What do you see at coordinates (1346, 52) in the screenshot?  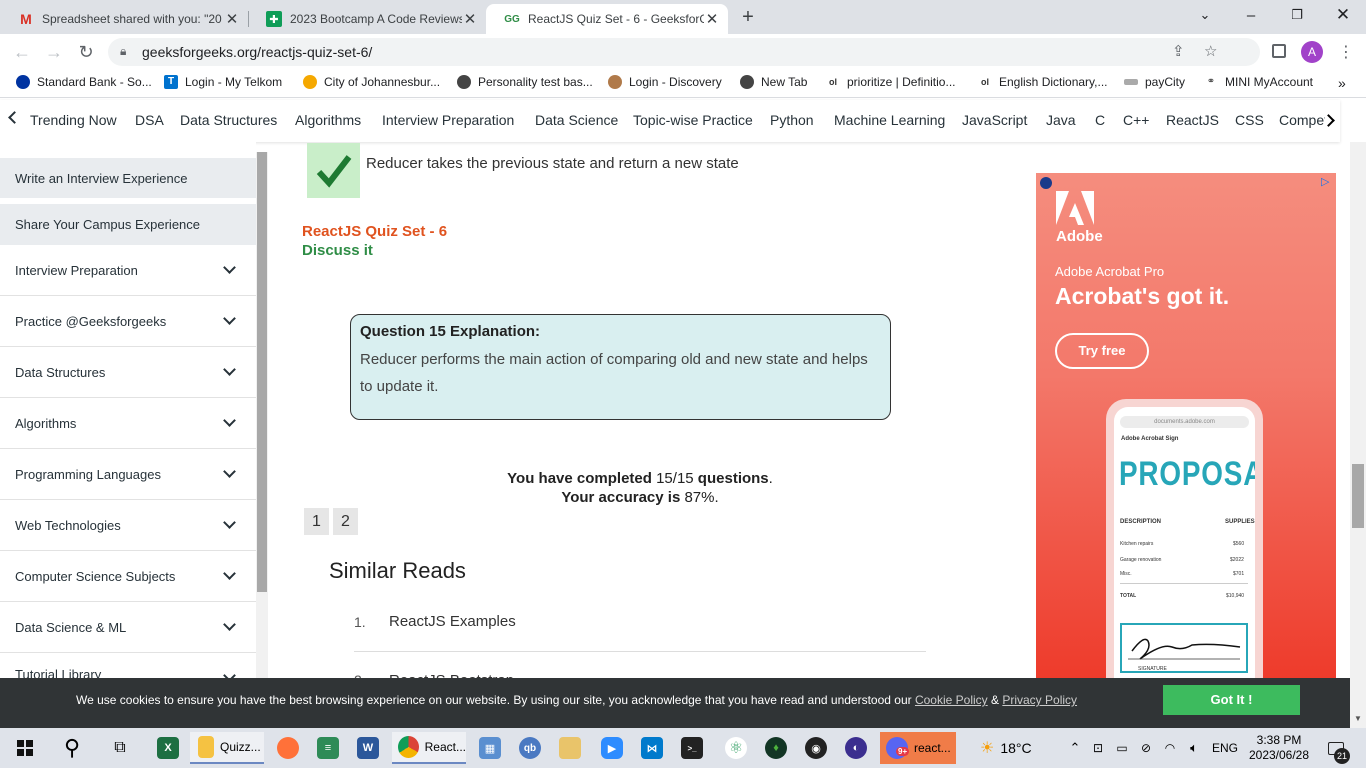 I see `menu-kebab-icon: ⋮` at bounding box center [1346, 52].